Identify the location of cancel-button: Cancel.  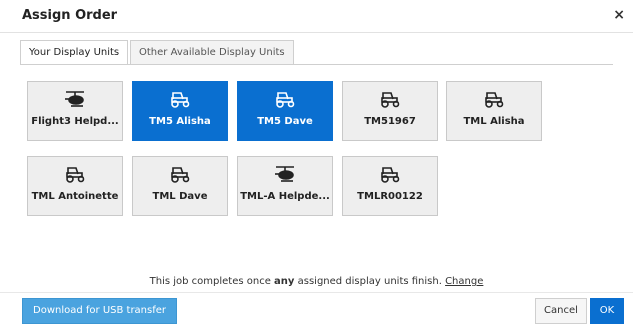
(561, 311).